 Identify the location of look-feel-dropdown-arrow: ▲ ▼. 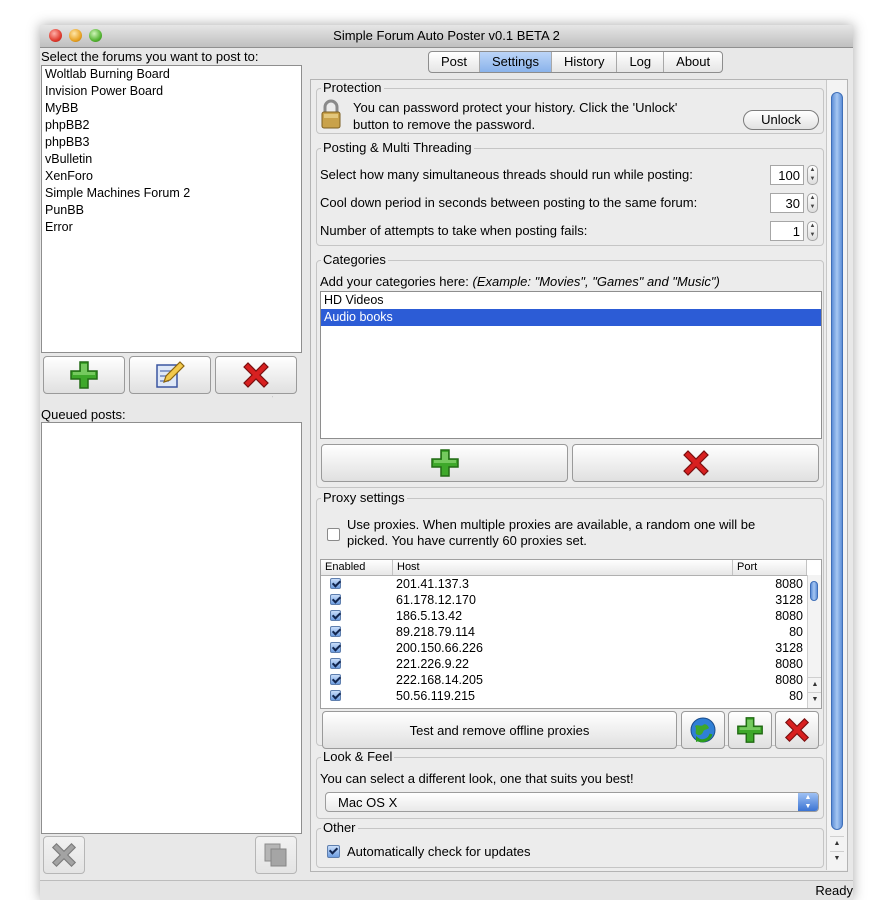
(808, 802).